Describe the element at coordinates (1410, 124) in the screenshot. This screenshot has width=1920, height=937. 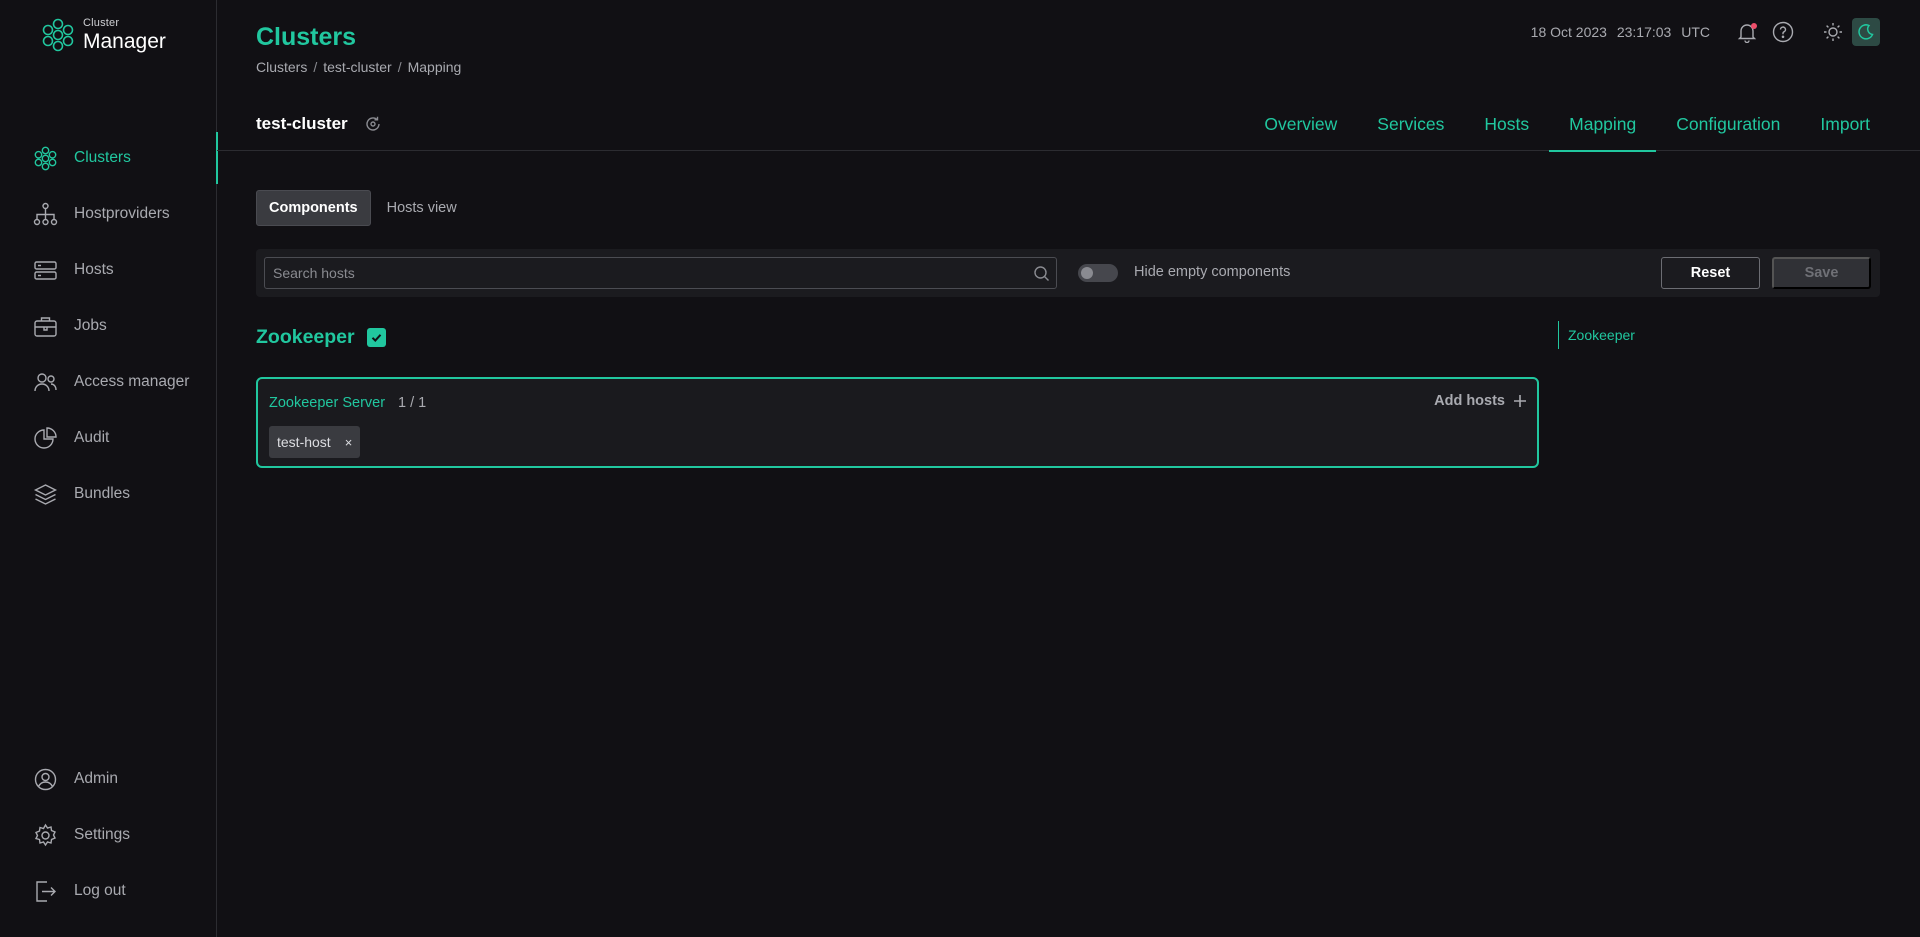
I see `tab-services: Services` at that location.